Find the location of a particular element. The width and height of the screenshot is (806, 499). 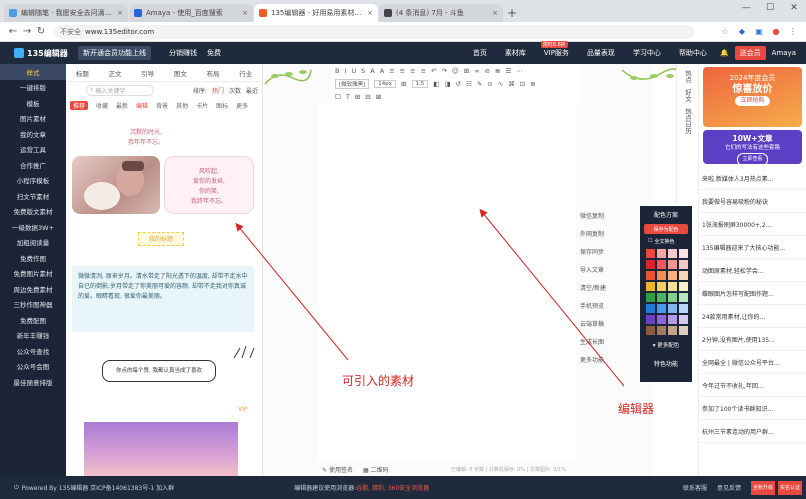

power-icon: ⏻ is located at coordinates (16, 487).